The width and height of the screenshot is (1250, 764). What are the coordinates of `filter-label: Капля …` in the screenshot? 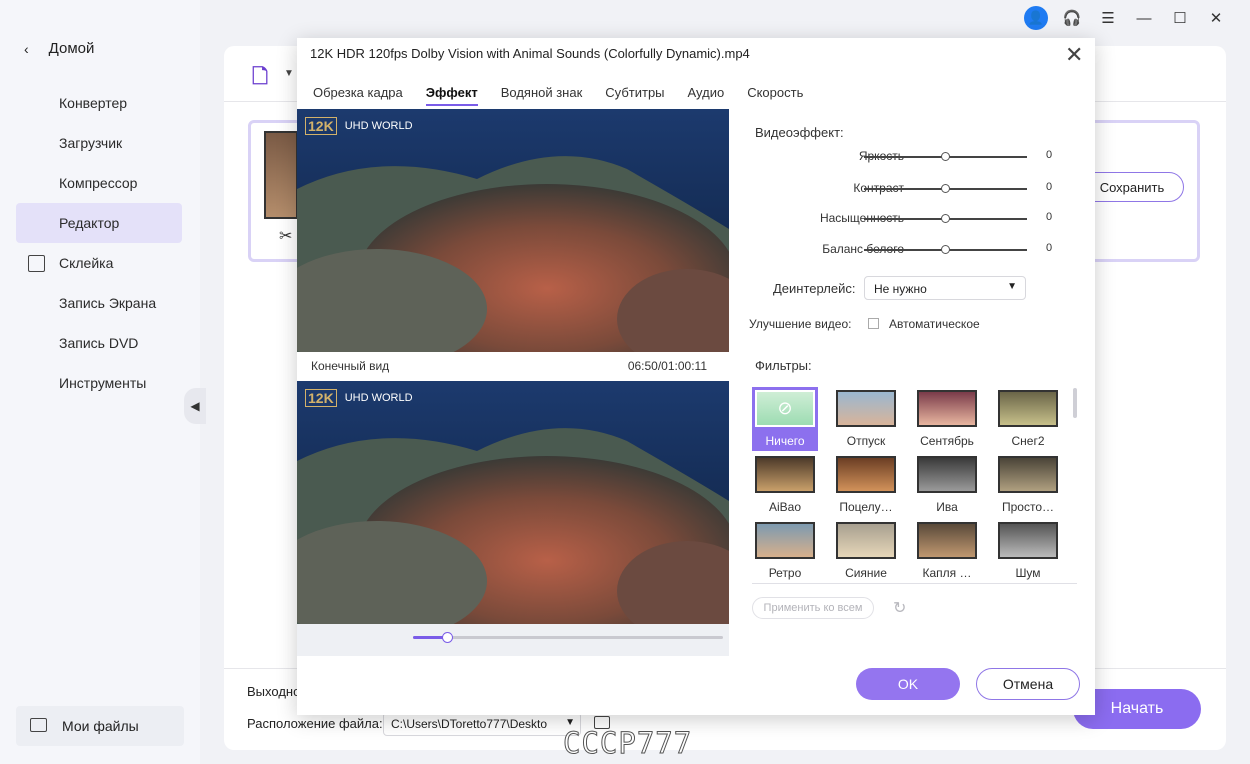 It's located at (947, 573).